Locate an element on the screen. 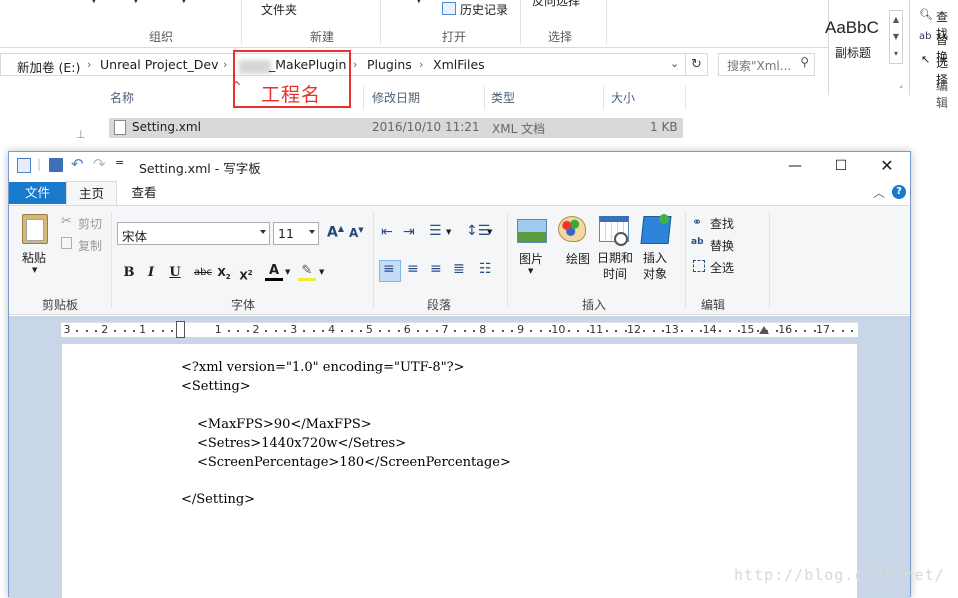 This screenshot has width=958, height=598. customize-qat-icon: = is located at coordinates (119, 162).